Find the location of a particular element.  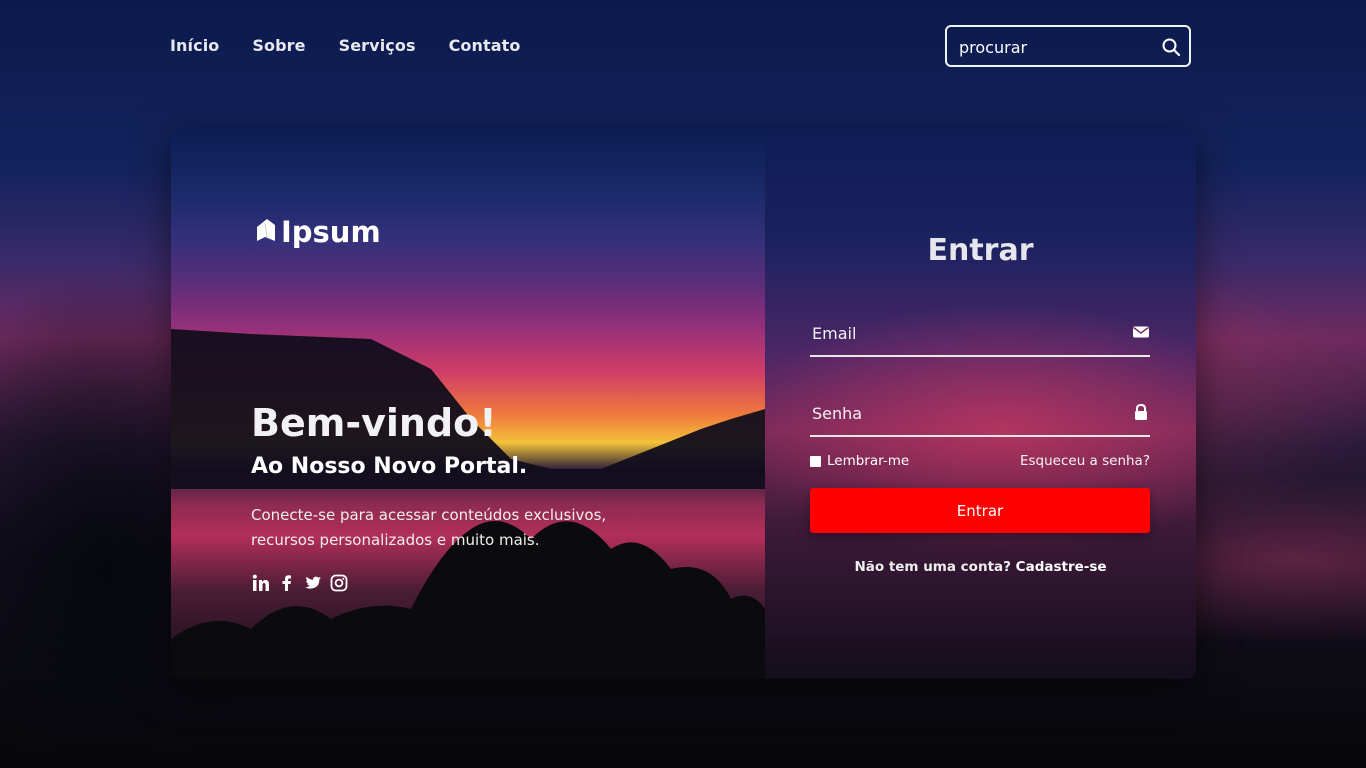

lock-icon is located at coordinates (1141, 412).